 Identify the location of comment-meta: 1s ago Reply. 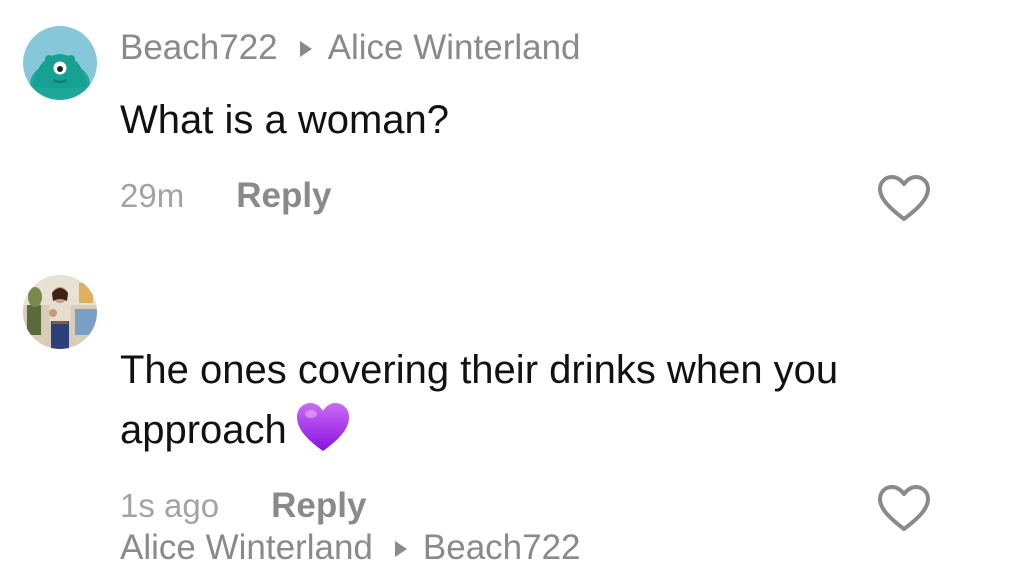
(243, 506).